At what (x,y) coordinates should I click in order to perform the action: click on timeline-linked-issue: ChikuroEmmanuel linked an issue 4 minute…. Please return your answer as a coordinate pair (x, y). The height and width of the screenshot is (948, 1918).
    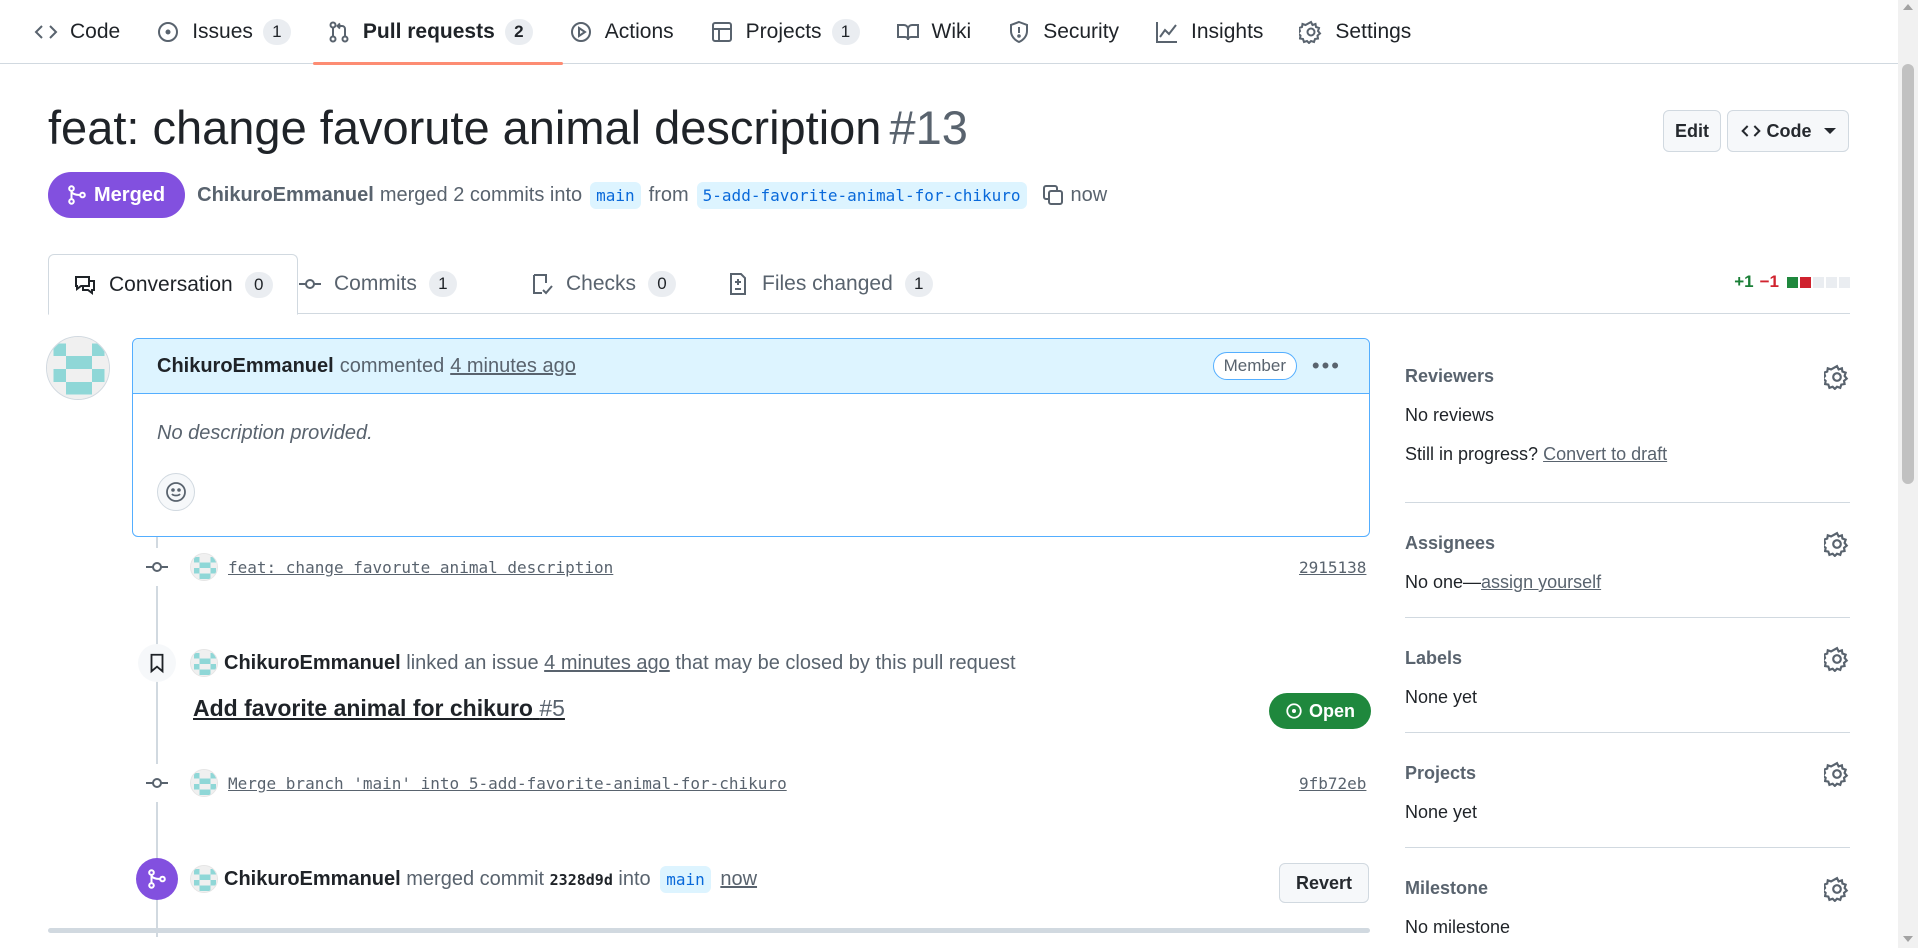
    Looking at the image, I should click on (577, 663).